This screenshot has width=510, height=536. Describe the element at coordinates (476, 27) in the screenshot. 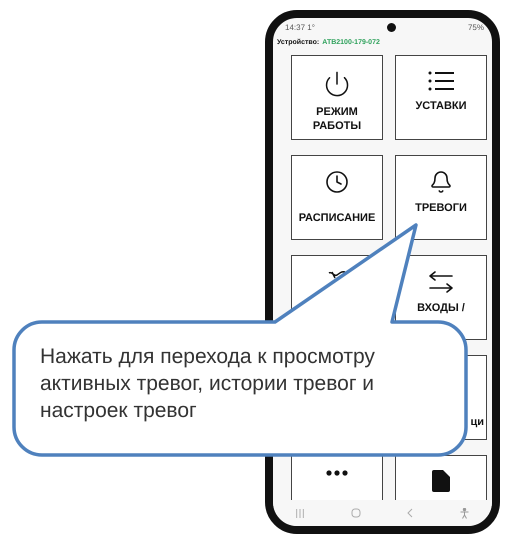

I see `battery-level: 75%` at that location.